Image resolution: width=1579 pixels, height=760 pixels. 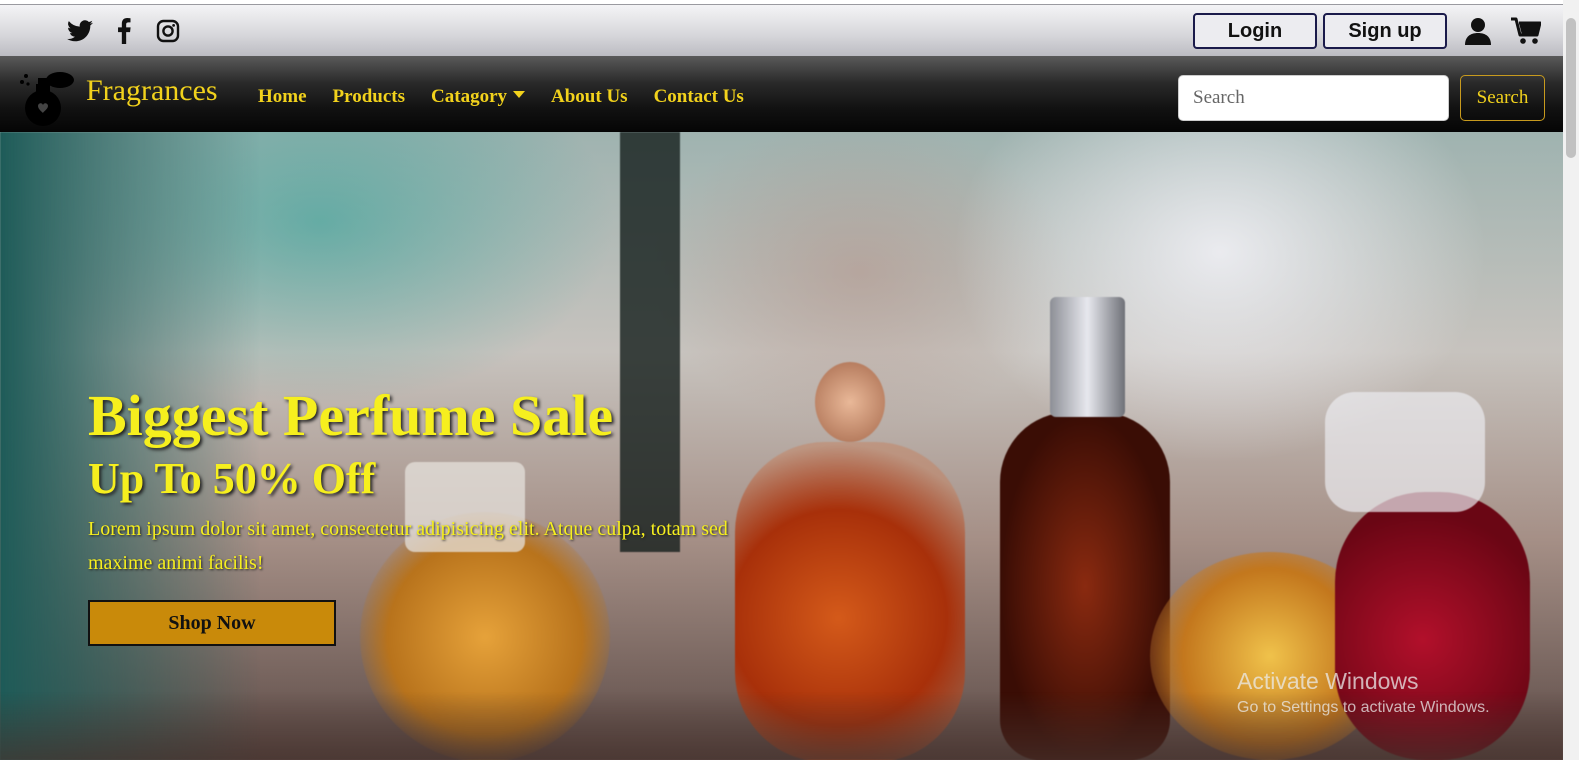 I want to click on brand: Fragrances, so click(x=116, y=98).